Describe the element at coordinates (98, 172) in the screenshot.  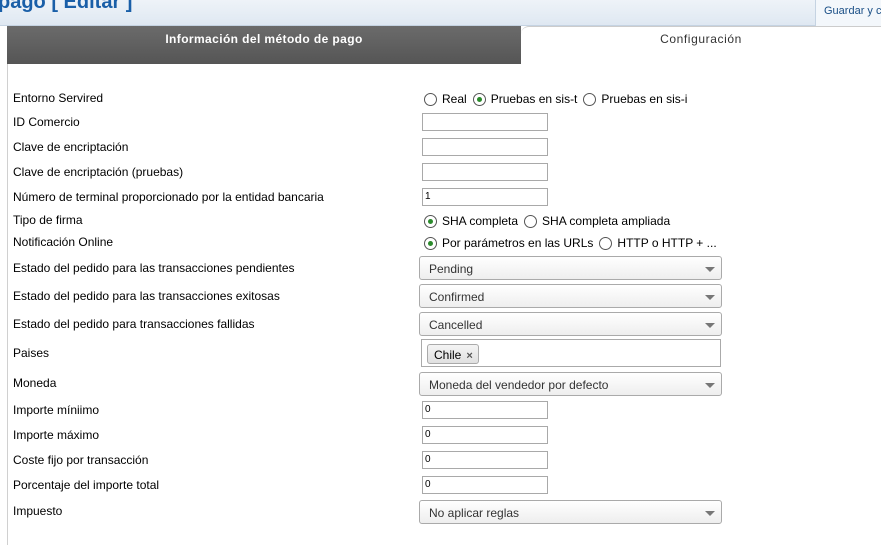
I see `label-clave-pruebas: Clave de encriptación (pruebas)` at that location.